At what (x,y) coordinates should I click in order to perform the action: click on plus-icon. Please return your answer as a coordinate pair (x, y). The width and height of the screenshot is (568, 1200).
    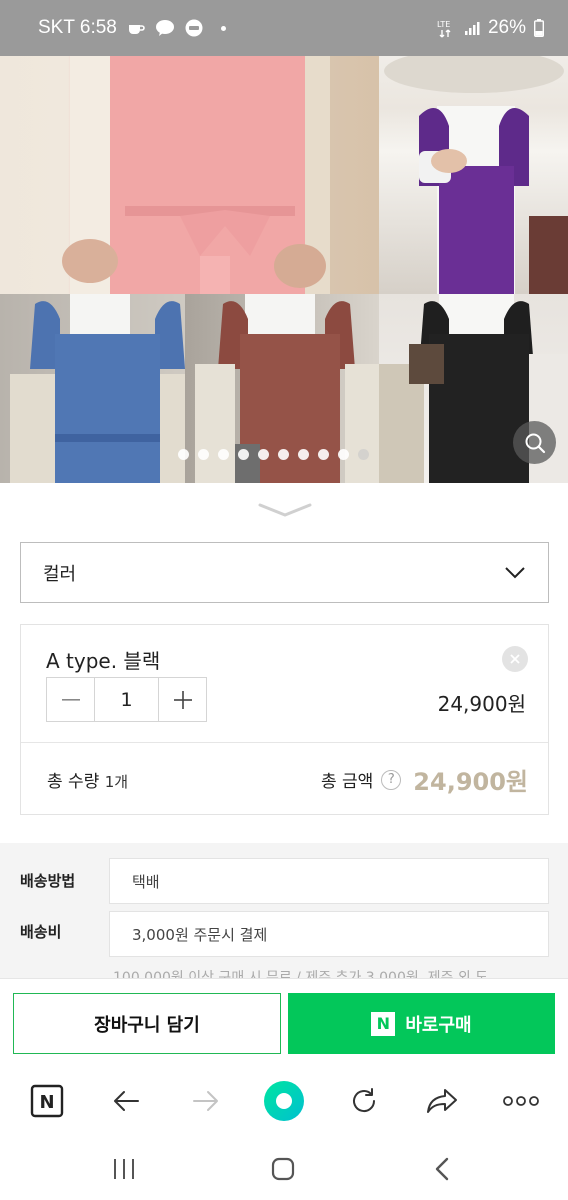
    Looking at the image, I should click on (182, 699).